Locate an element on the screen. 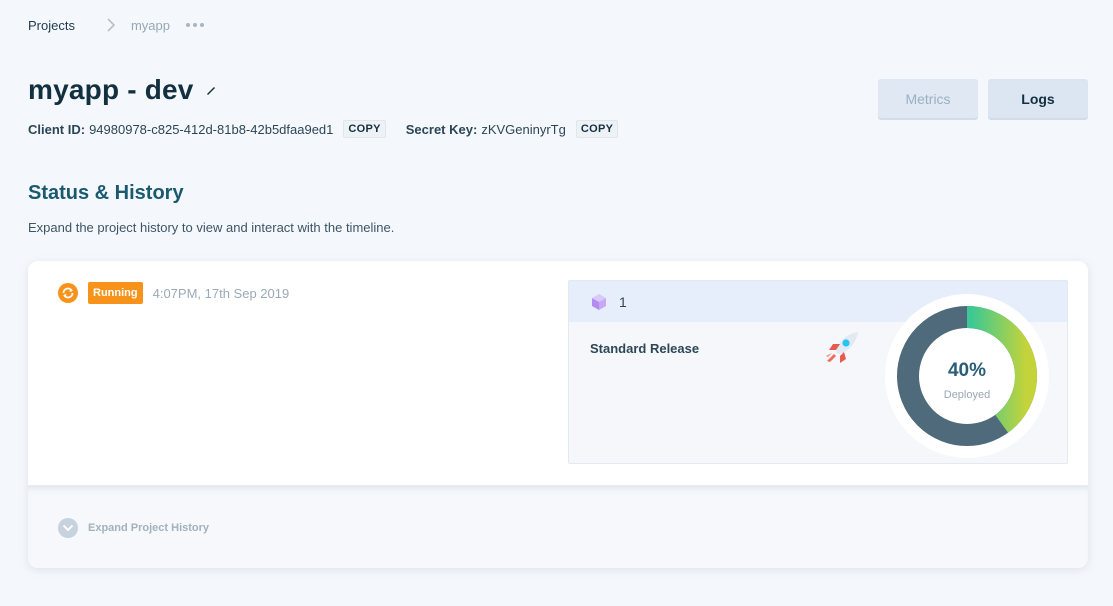  breadcrumb-projects-link: Projects is located at coordinates (51, 25).